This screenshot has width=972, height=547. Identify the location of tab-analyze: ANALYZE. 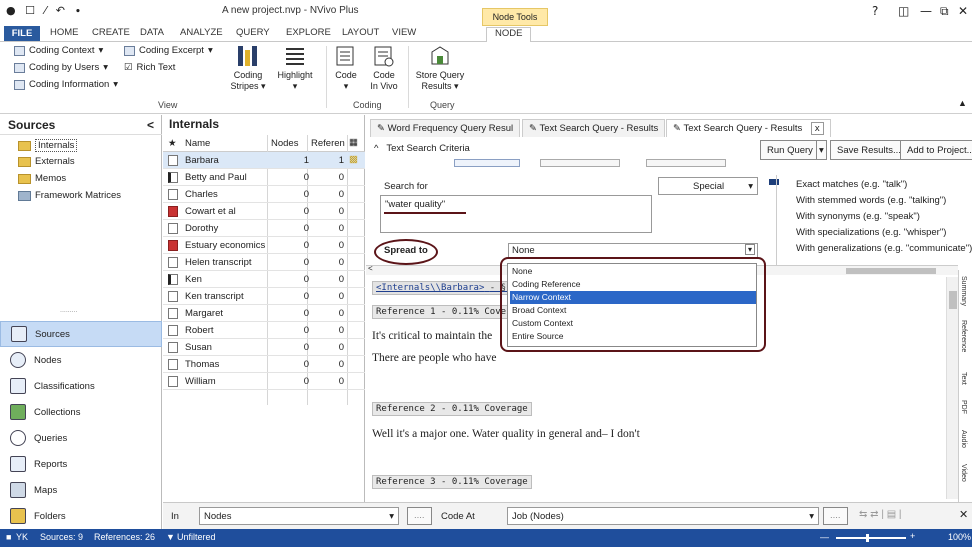
(201, 32).